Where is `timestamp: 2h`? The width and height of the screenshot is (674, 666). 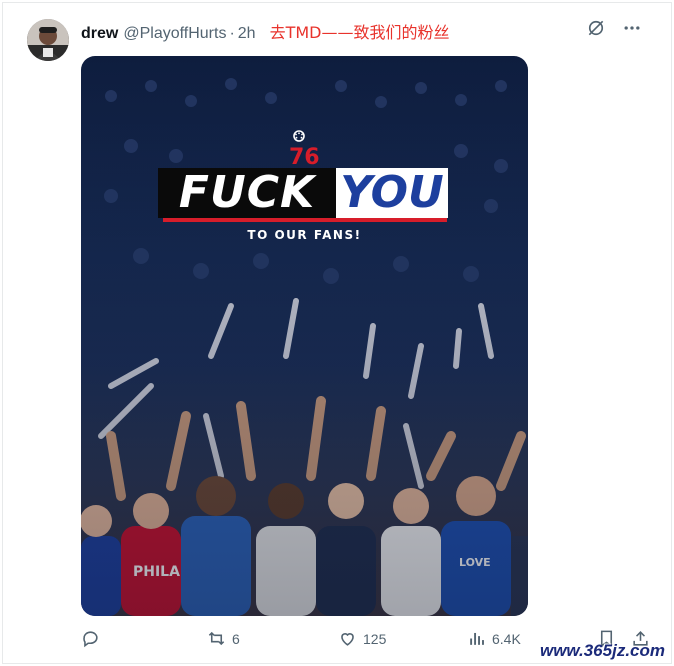 timestamp: 2h is located at coordinates (247, 34).